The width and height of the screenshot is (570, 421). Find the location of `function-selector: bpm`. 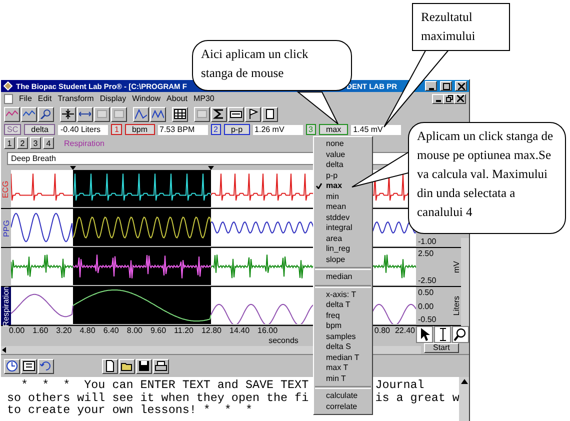

function-selector: bpm is located at coordinates (139, 129).